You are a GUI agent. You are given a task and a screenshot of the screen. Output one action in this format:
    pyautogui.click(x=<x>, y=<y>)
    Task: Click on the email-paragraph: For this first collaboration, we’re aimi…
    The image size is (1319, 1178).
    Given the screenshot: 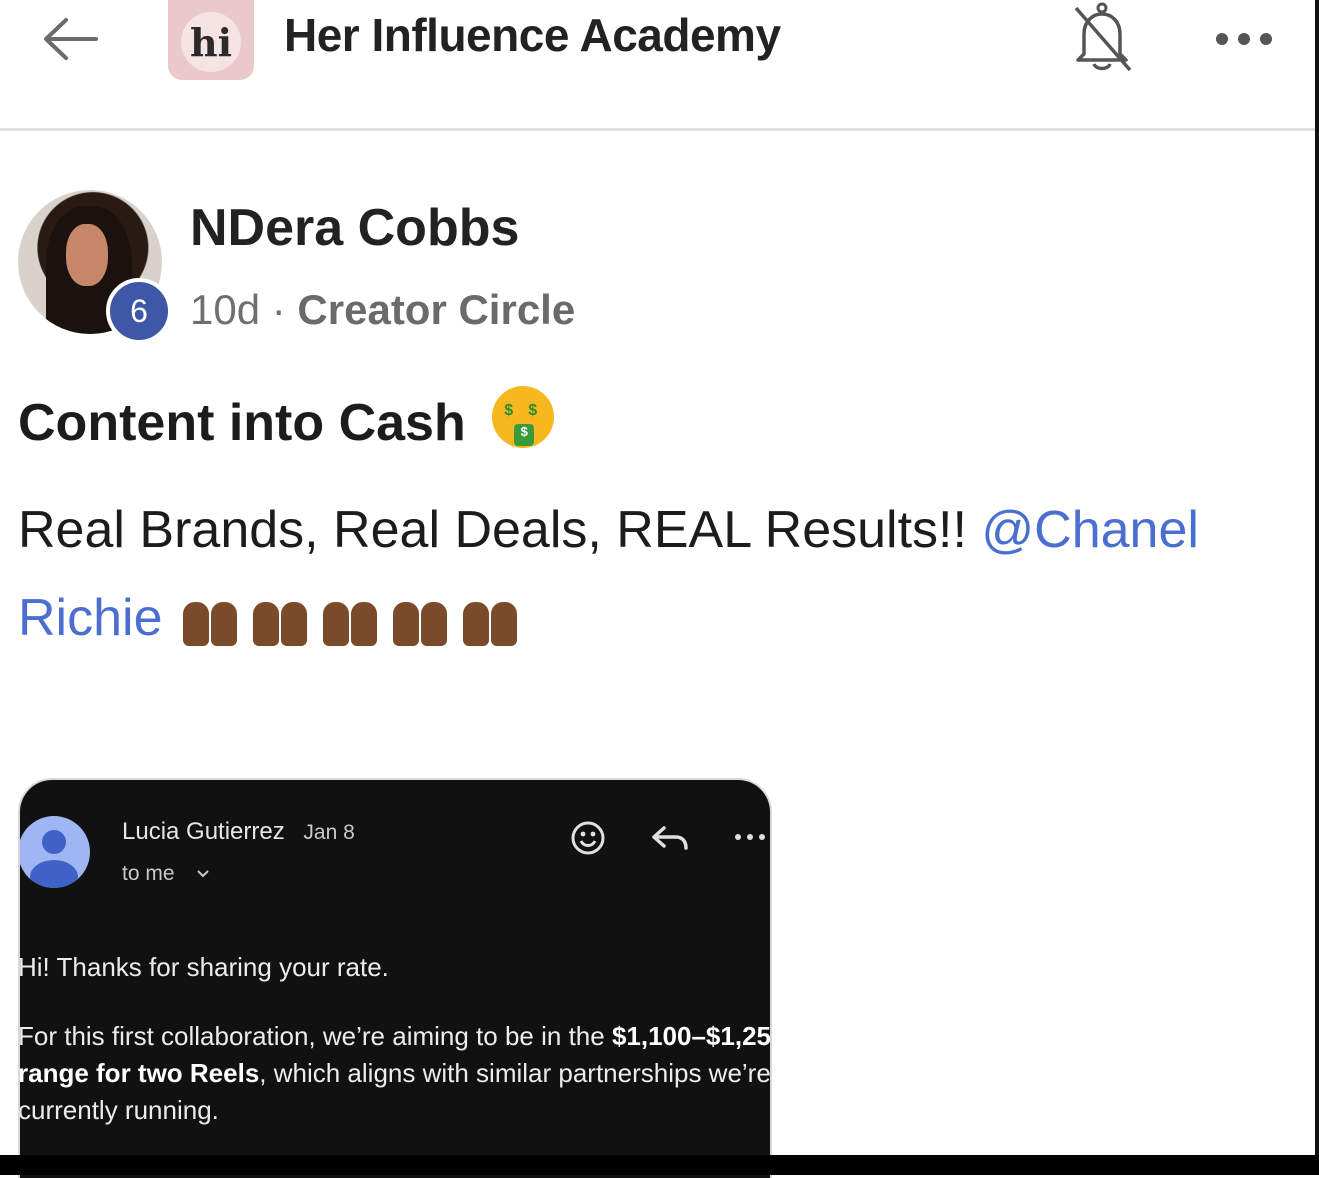 What is the action you would take?
    pyautogui.click(x=395, y=1073)
    